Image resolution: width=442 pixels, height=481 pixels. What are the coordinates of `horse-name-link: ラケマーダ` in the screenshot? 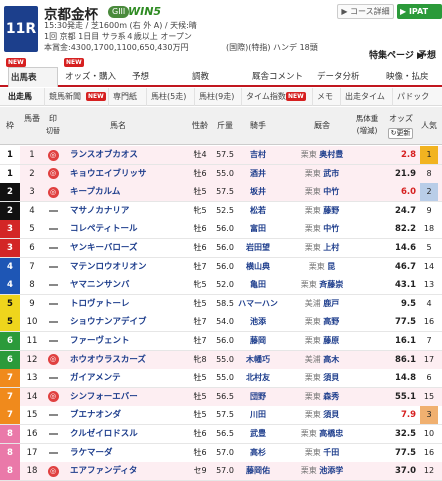 It's located at (118, 453).